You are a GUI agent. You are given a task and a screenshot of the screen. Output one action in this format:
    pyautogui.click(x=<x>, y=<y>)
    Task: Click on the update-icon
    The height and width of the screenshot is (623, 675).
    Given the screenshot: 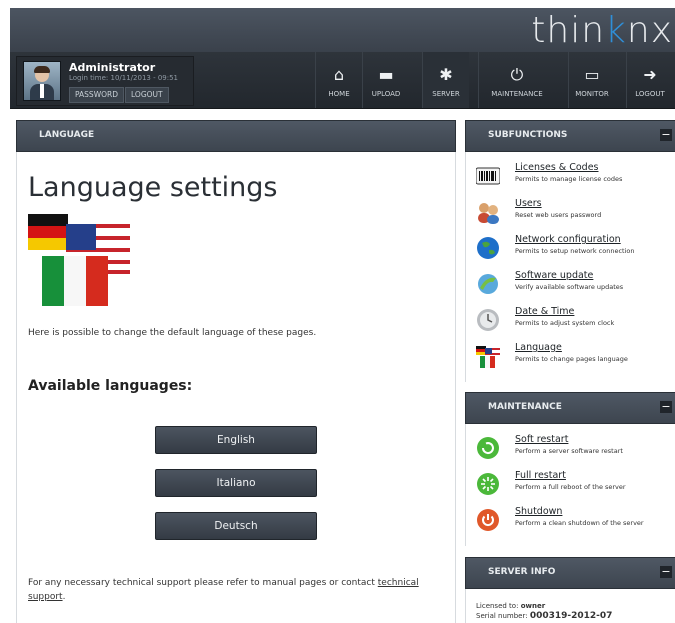 What is the action you would take?
    pyautogui.click(x=488, y=284)
    